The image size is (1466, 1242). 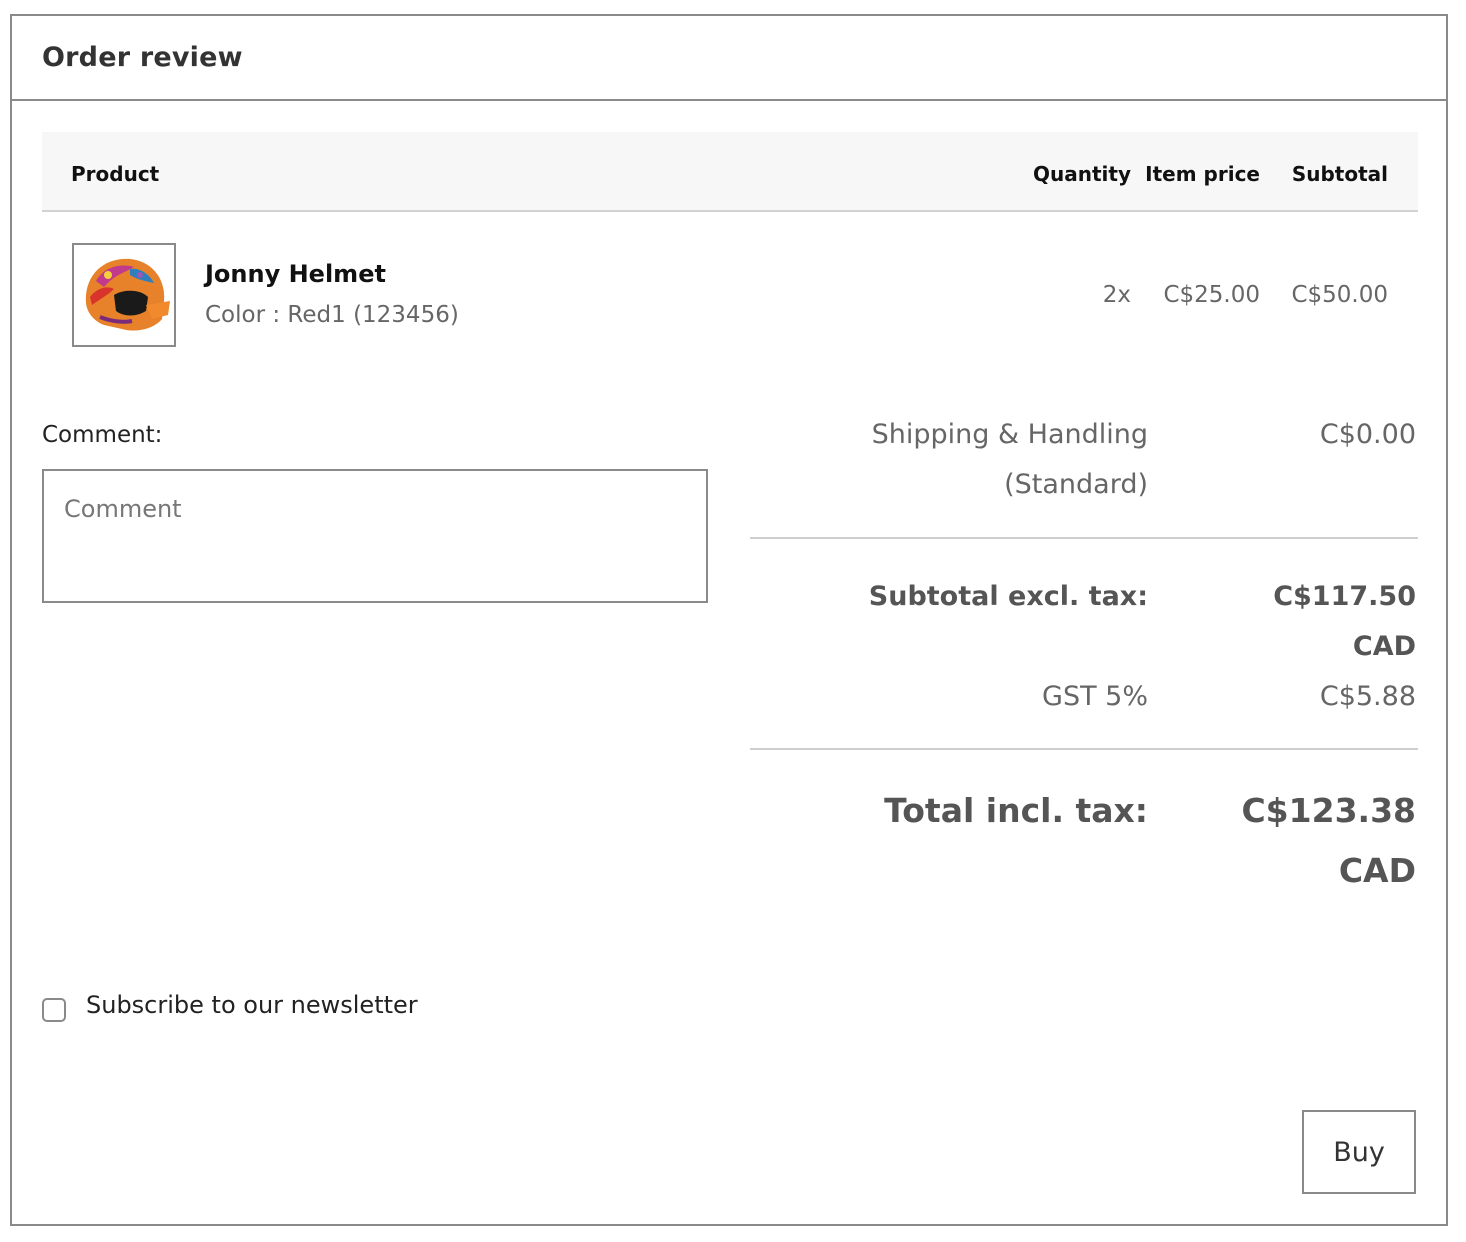 I want to click on product-thumbnail, so click(x=124, y=295).